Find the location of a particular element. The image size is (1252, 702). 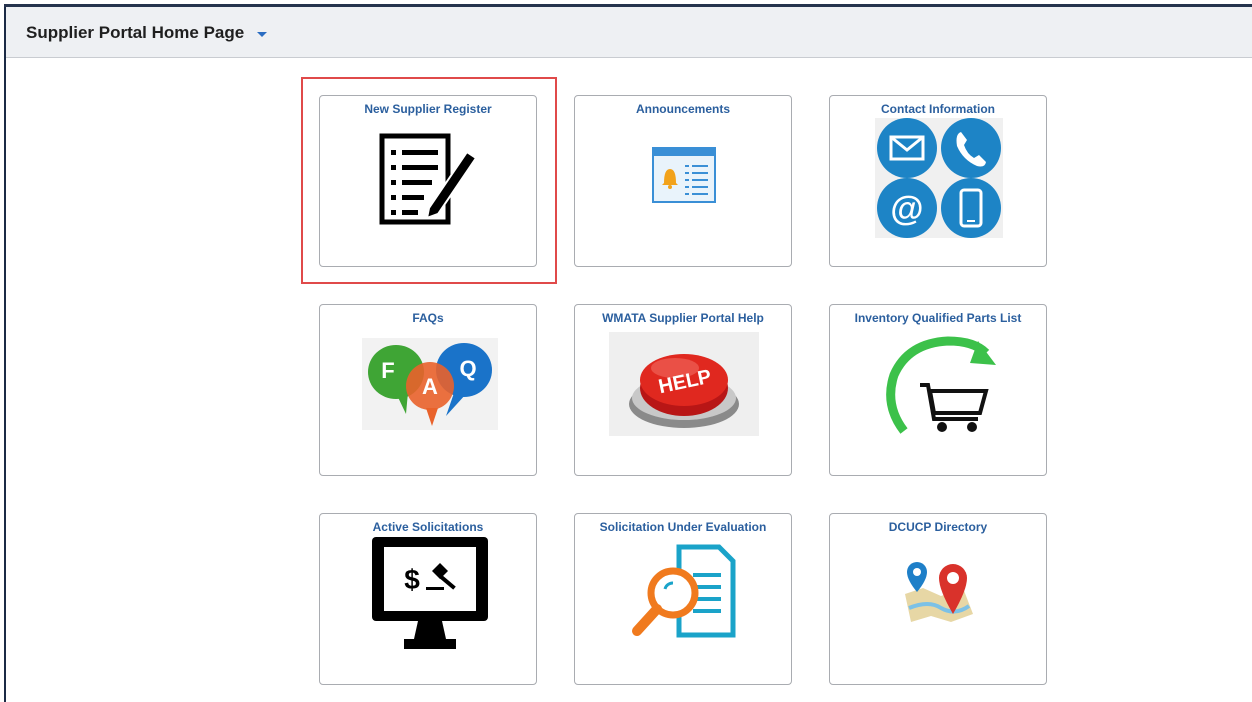

faq-letter-a: A is located at coordinates (430, 386).